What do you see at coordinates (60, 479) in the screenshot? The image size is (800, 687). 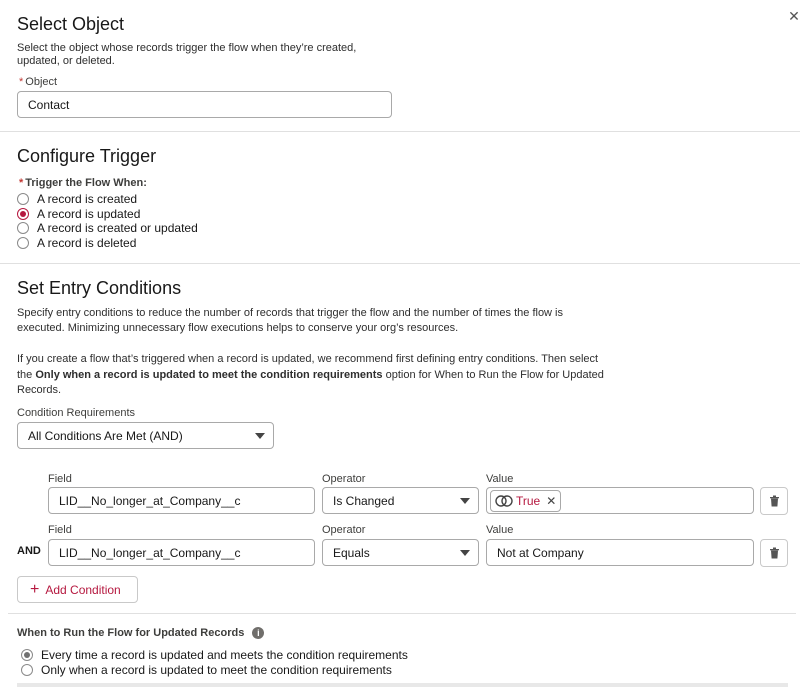 I see `field-label-1: Field` at bounding box center [60, 479].